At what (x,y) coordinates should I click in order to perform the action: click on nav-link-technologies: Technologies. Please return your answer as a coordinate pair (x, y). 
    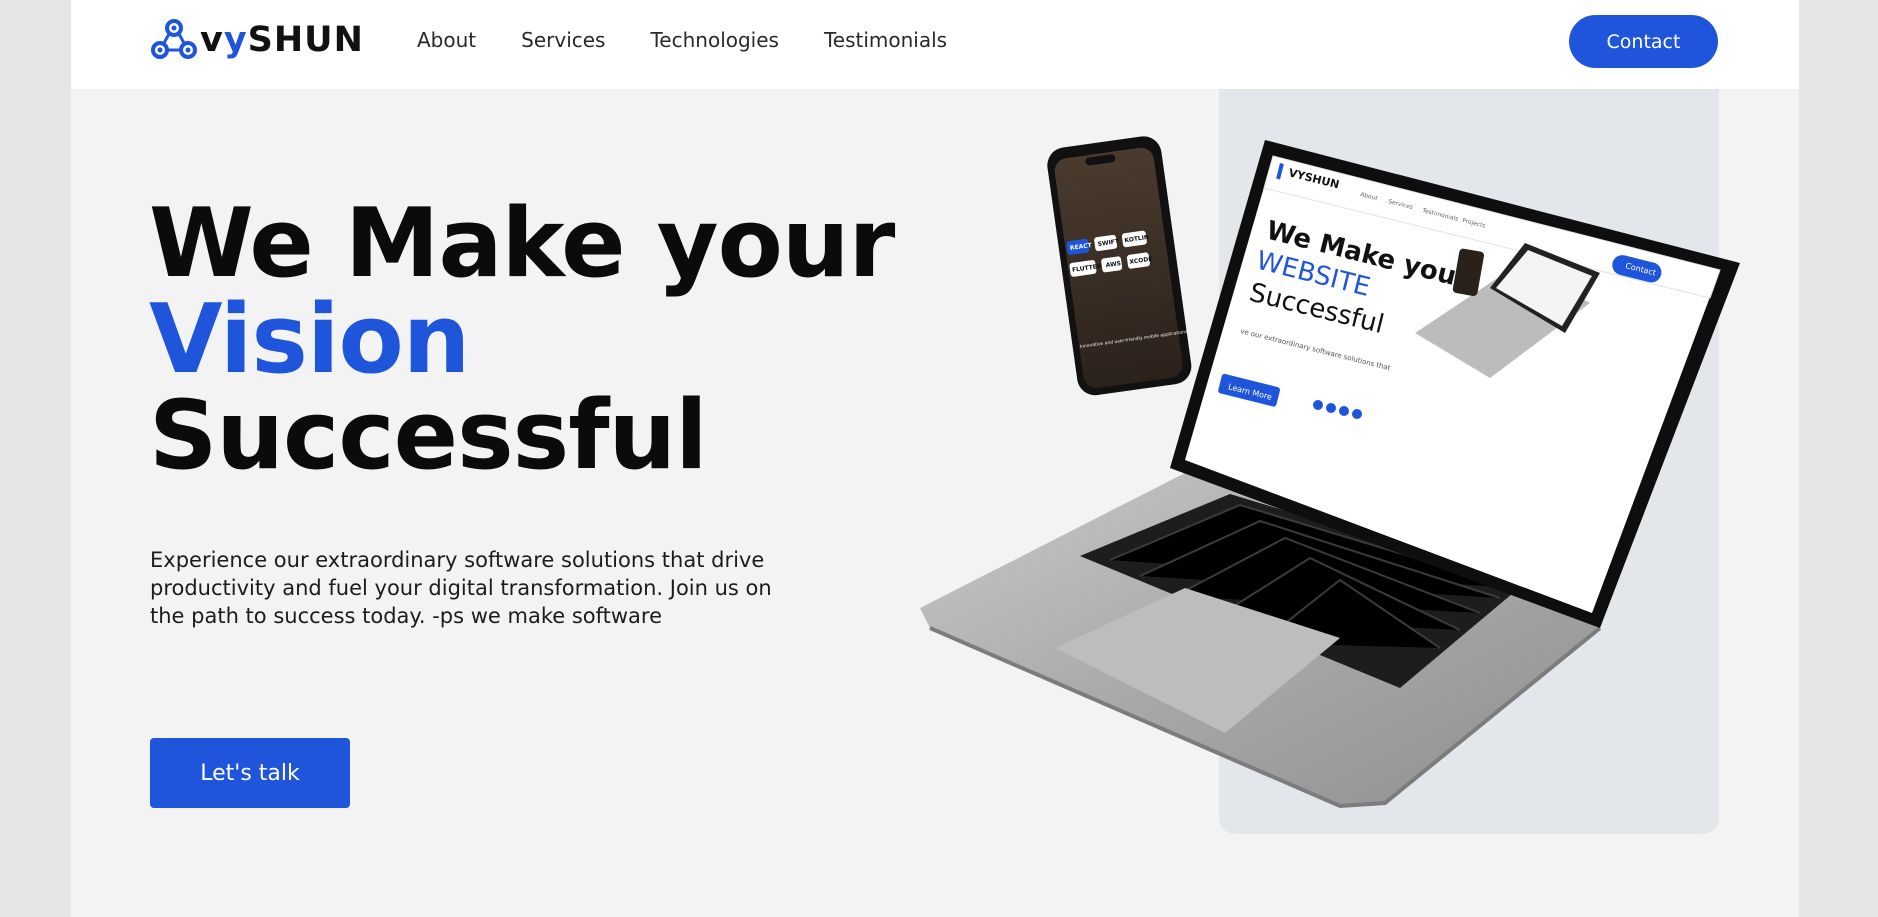
    Looking at the image, I should click on (714, 40).